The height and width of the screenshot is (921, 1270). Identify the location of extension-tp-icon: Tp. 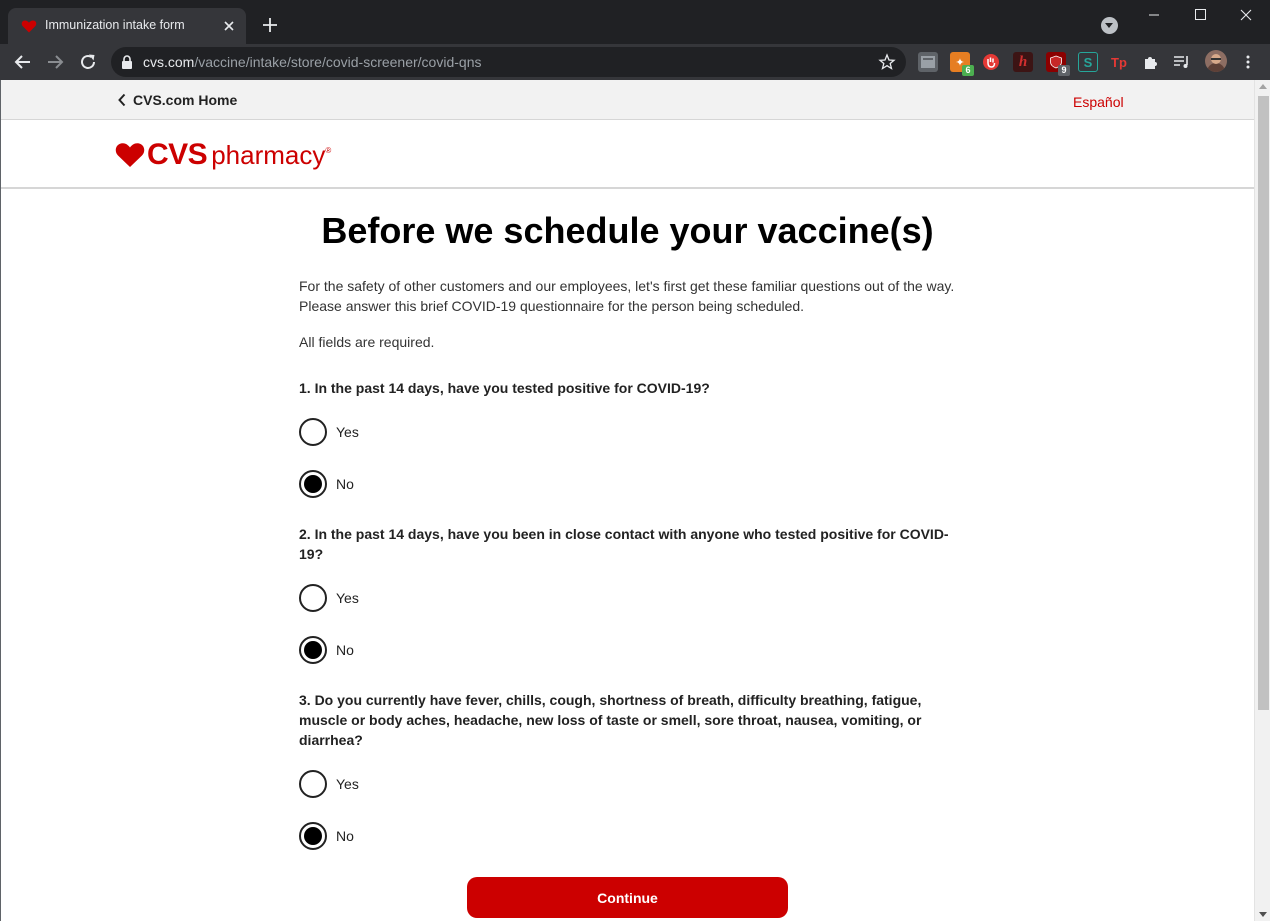
(1119, 62).